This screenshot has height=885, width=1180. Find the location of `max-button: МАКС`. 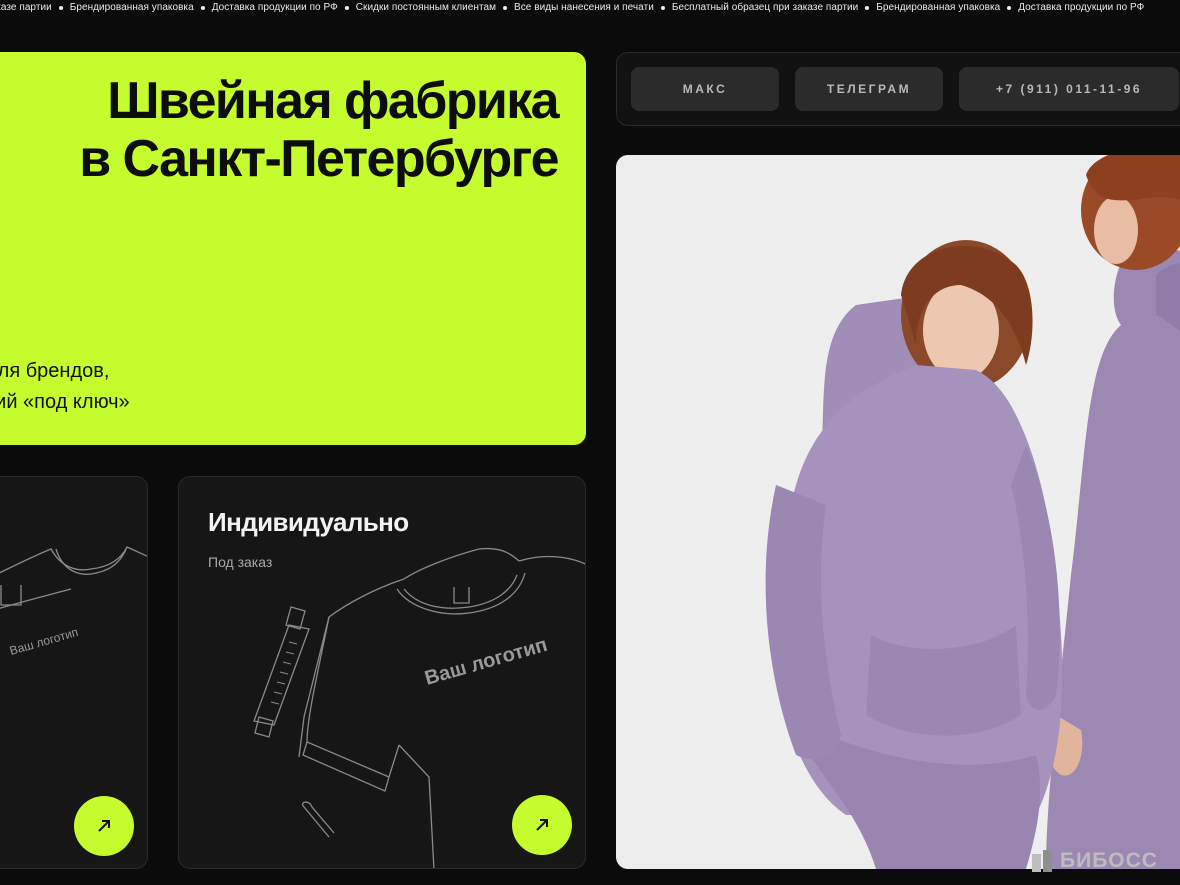

max-button: МАКС is located at coordinates (705, 89).